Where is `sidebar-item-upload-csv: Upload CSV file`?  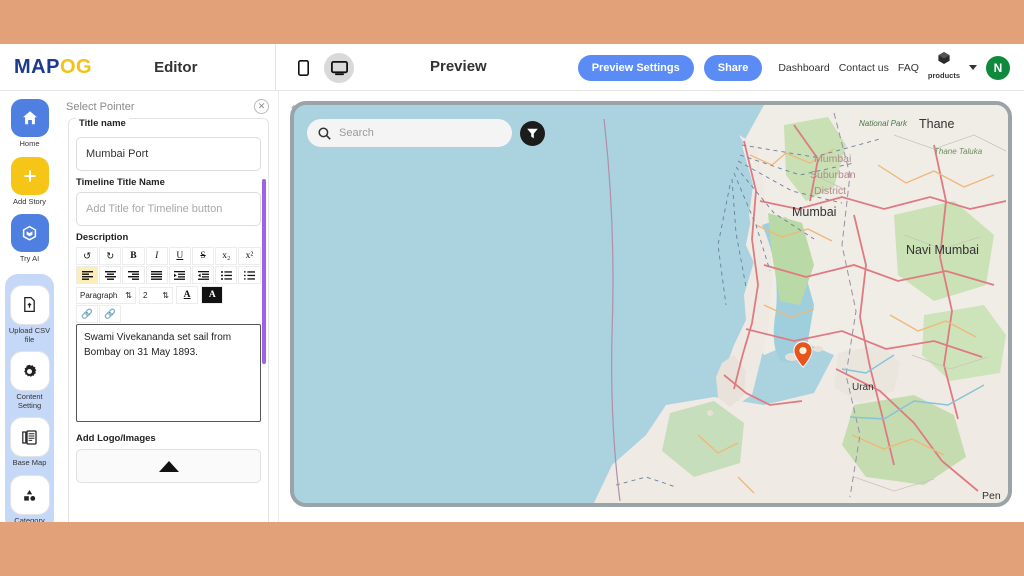 sidebar-item-upload-csv: Upload CSV file is located at coordinates (29, 314).